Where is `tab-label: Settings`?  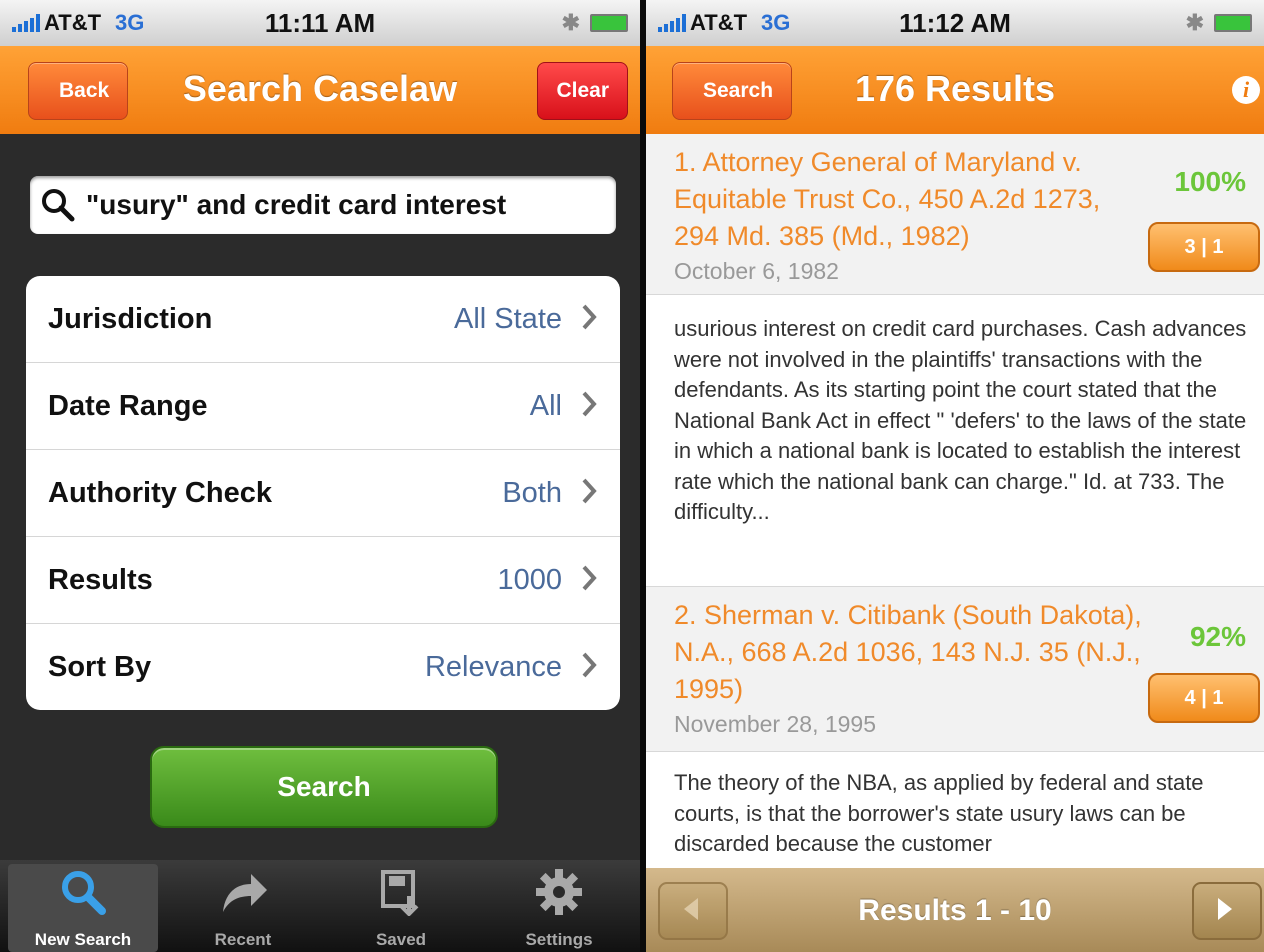 tab-label: Settings is located at coordinates (559, 939).